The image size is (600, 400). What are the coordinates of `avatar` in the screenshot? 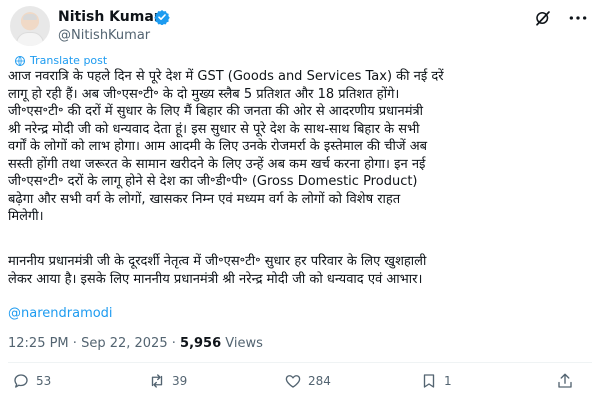 It's located at (30, 26).